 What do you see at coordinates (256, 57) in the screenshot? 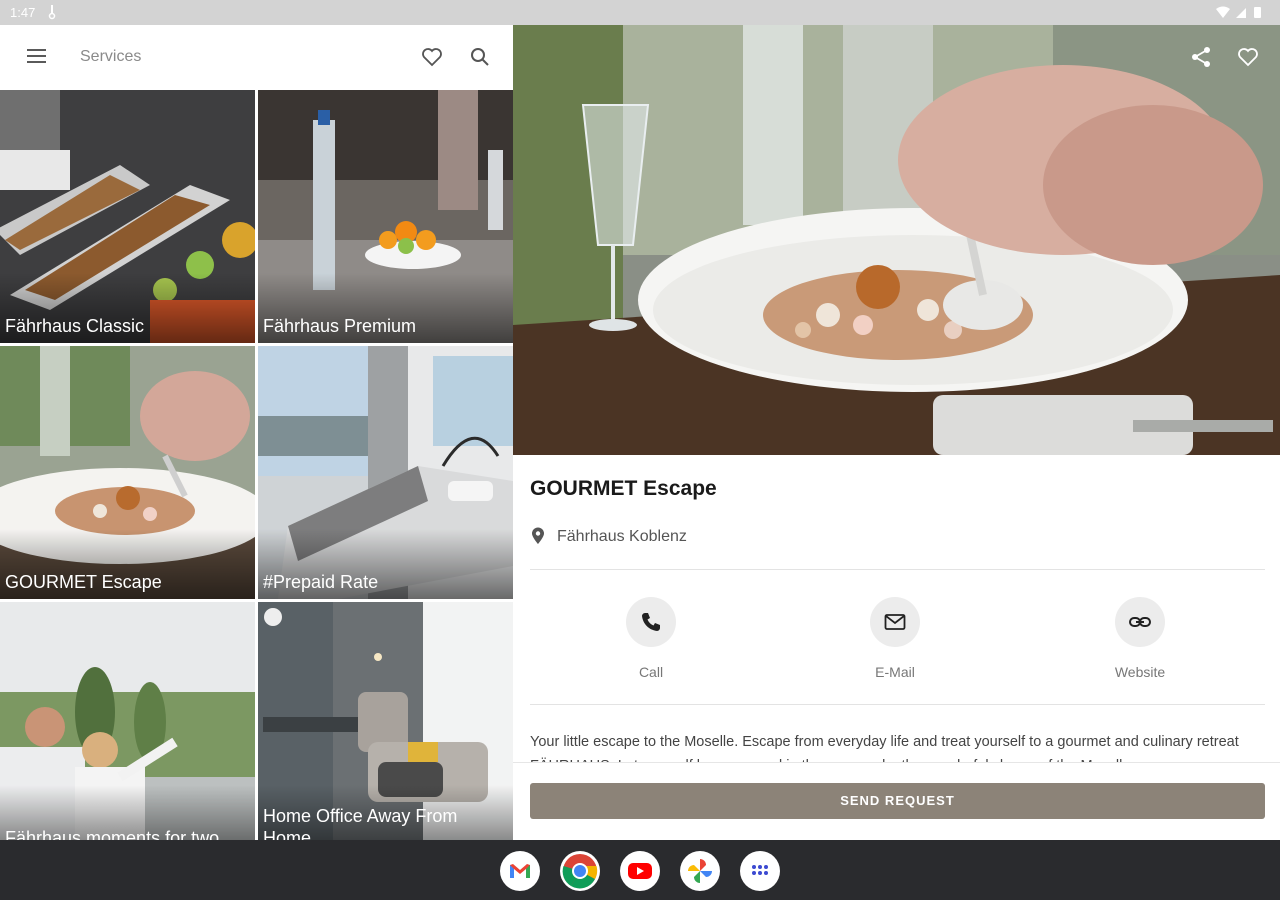
I see `app-bar: Services` at bounding box center [256, 57].